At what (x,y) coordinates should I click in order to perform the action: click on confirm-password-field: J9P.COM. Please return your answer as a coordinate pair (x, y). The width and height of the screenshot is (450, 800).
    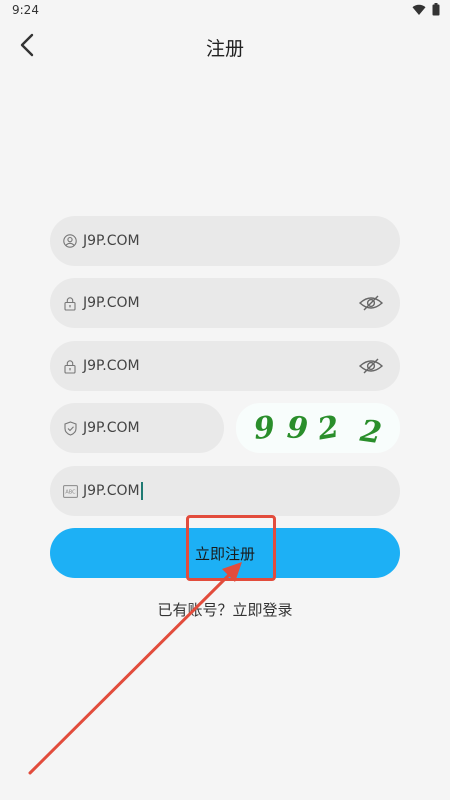
    Looking at the image, I should click on (225, 366).